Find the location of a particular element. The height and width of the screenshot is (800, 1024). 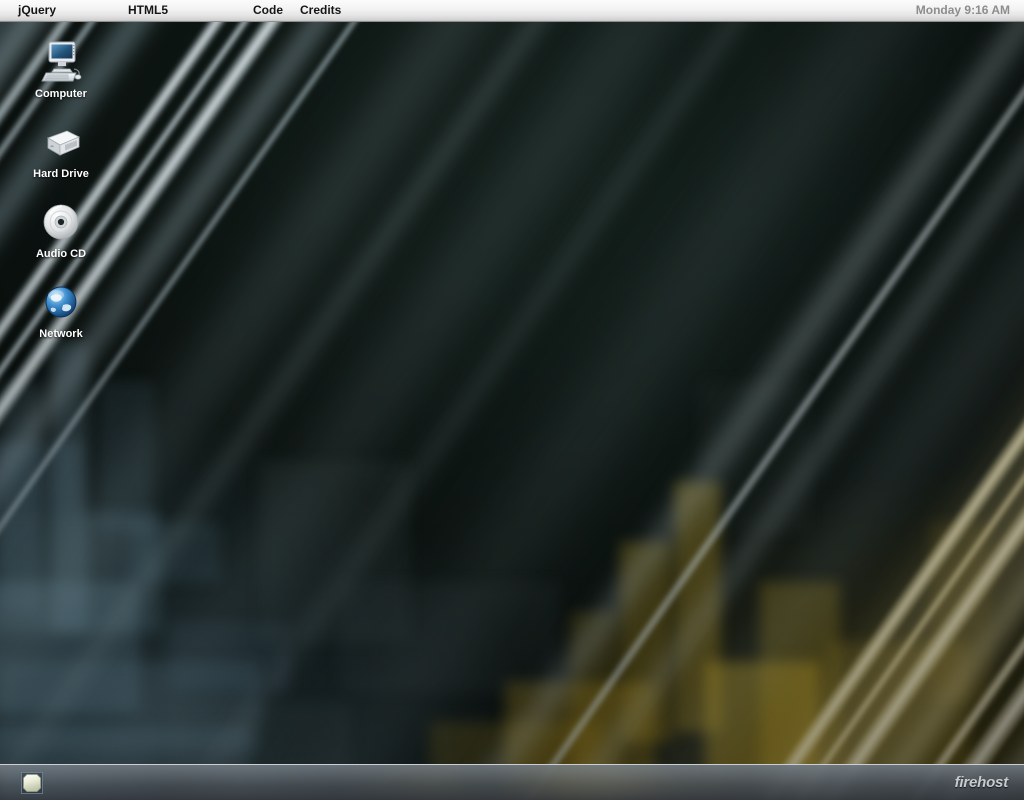

menu-item-code: Code is located at coordinates (268, 11).